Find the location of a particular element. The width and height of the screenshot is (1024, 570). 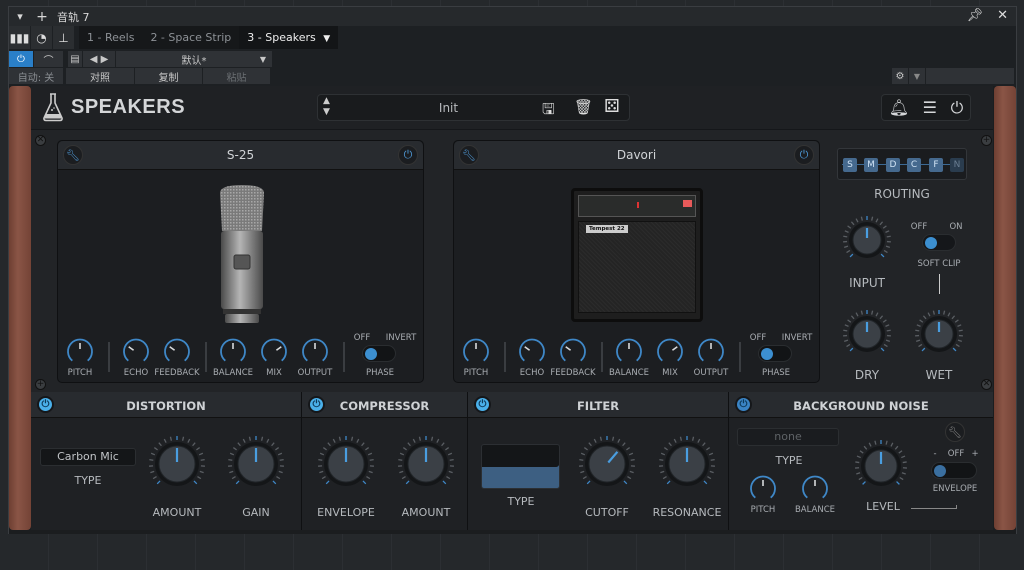

preset-name: Init is located at coordinates (448, 108).